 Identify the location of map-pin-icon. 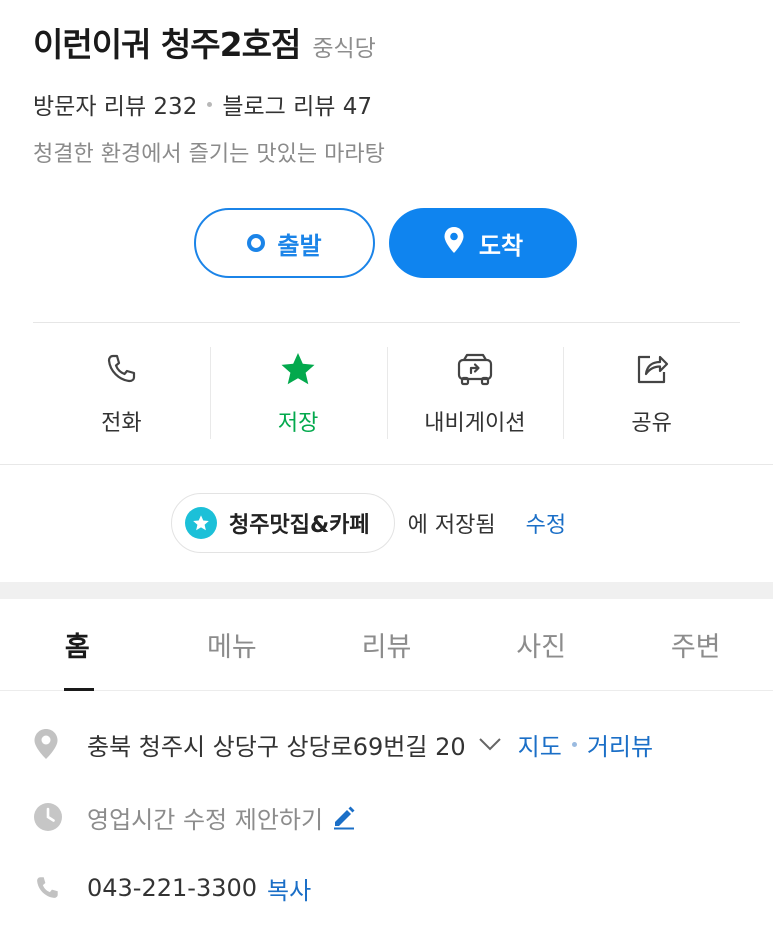
(50, 744).